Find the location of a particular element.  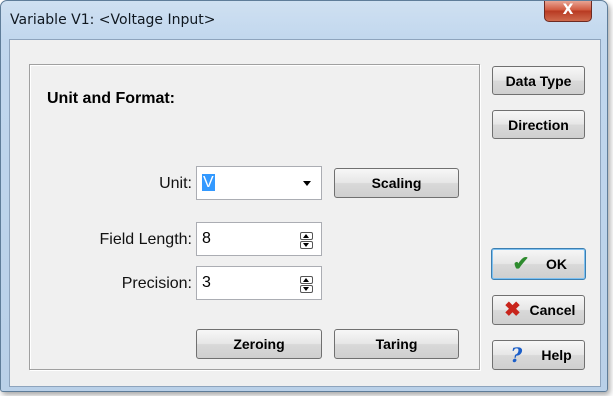

scaling-button: Scaling is located at coordinates (396, 183).